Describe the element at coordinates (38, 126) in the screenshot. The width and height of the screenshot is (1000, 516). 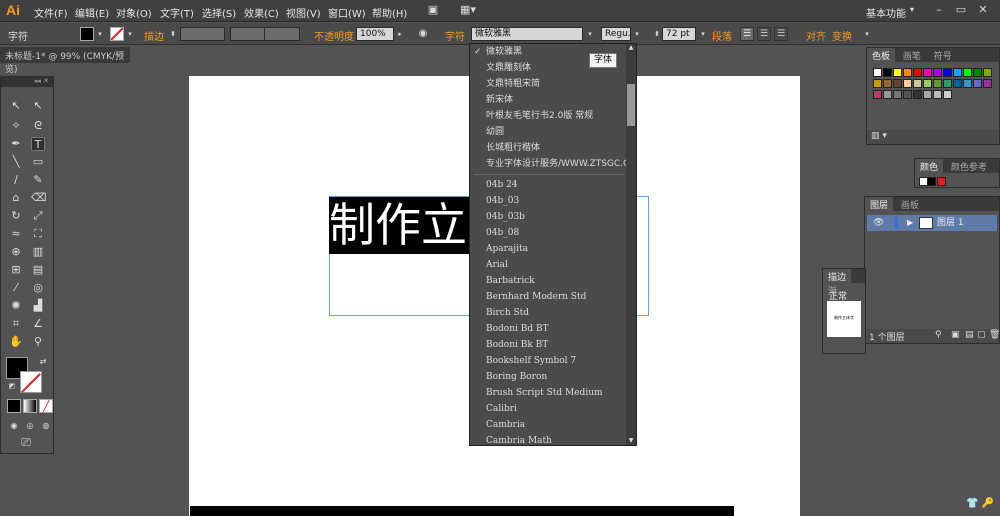
I see `lasso-tool-icon: ᘓ` at that location.